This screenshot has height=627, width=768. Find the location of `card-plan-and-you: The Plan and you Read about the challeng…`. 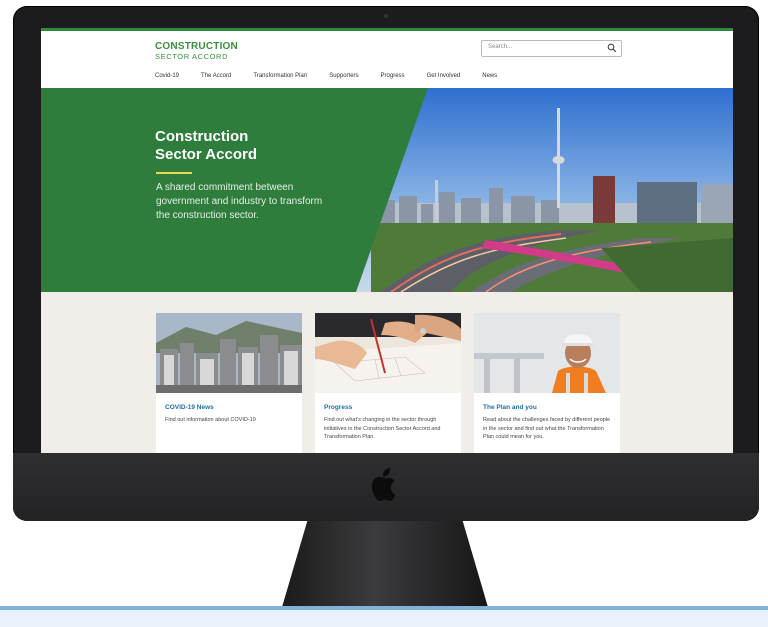

card-plan-and-you: The Plan and you Read about the challeng… is located at coordinates (547, 383).